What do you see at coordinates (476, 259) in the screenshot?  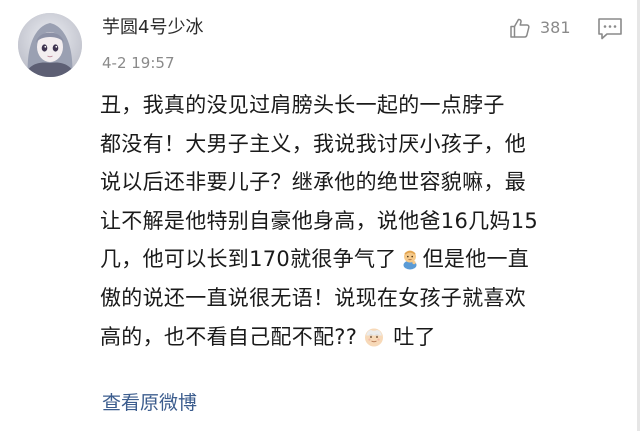 I see `comment-text: 但是他一直` at bounding box center [476, 259].